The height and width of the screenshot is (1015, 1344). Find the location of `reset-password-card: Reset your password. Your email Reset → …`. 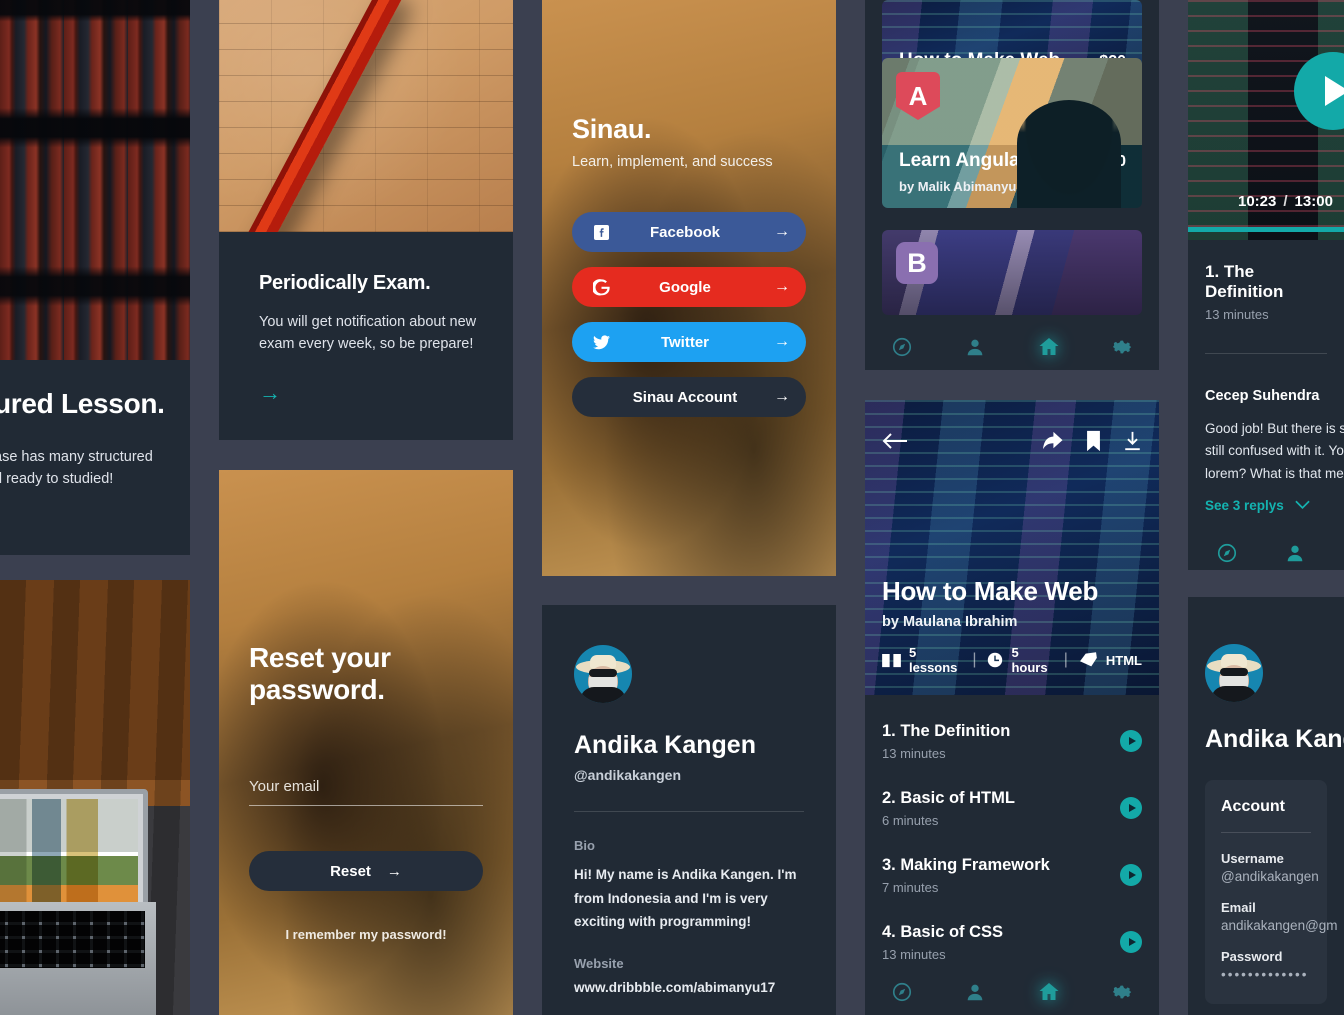

reset-password-card: Reset your password. Your email Reset → … is located at coordinates (366, 742).